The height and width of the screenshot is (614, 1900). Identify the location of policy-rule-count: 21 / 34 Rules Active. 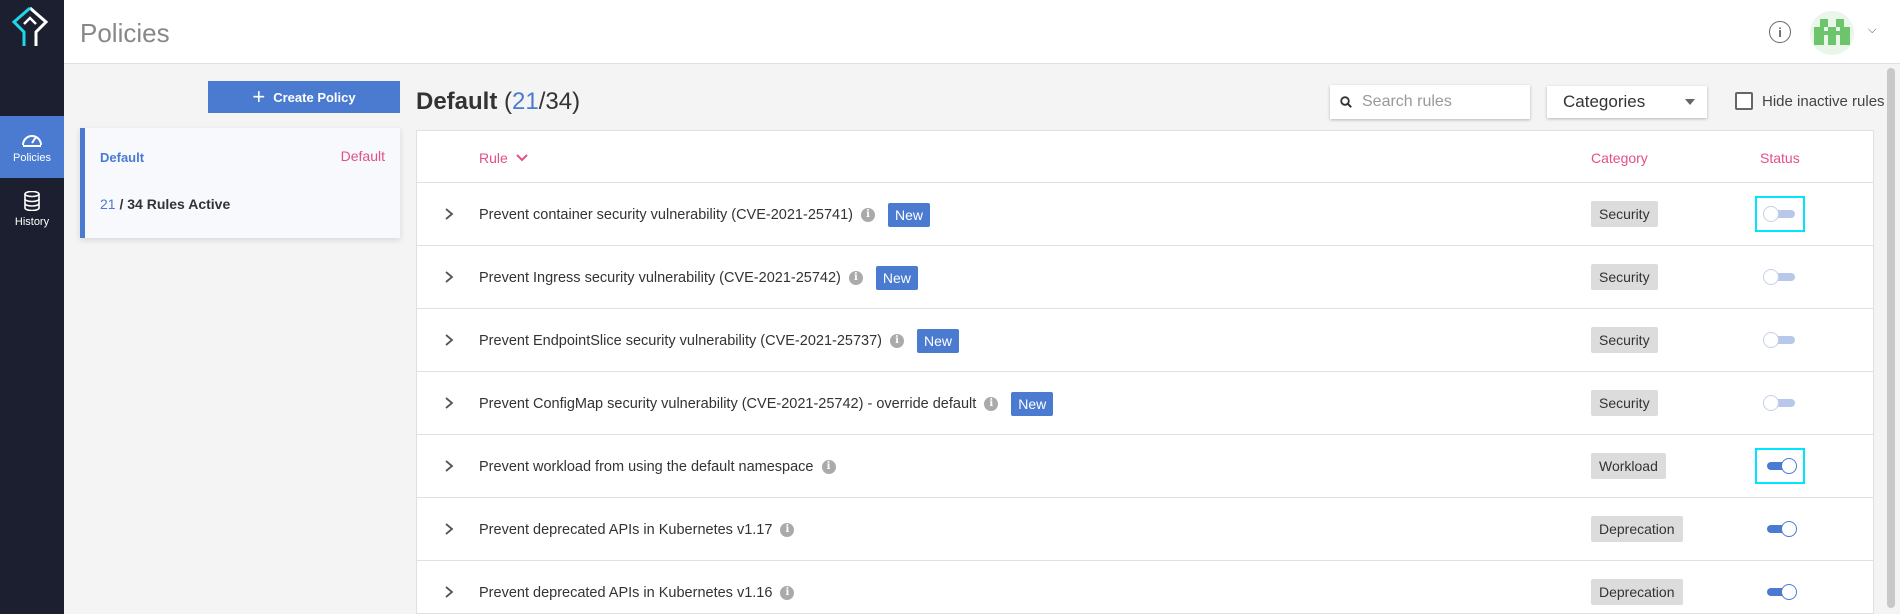
(165, 204).